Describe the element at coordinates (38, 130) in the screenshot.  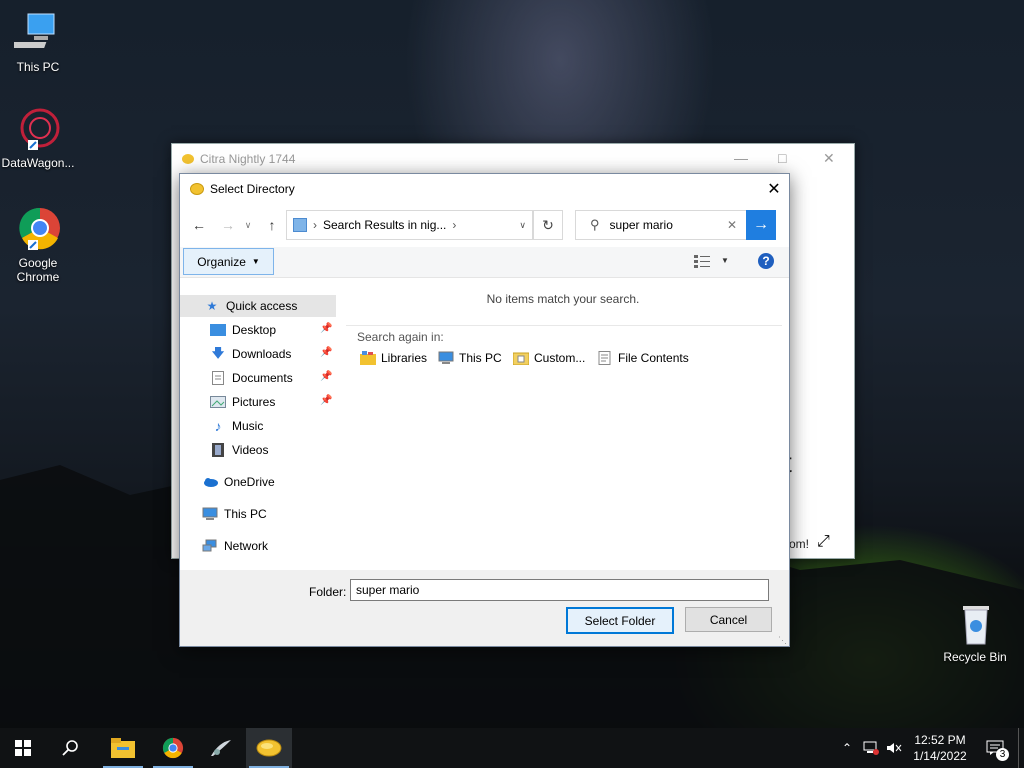
I see `datawagon-icon` at that location.